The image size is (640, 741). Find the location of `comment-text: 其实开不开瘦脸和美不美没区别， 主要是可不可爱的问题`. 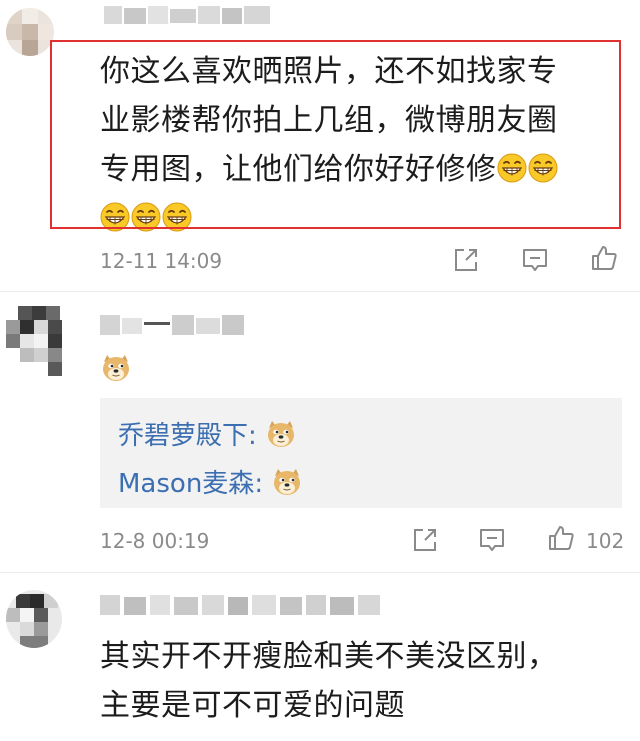

comment-text: 其实开不开瘦脸和美不美没区别， 主要是可不可爱的问题 is located at coordinates (360, 681).